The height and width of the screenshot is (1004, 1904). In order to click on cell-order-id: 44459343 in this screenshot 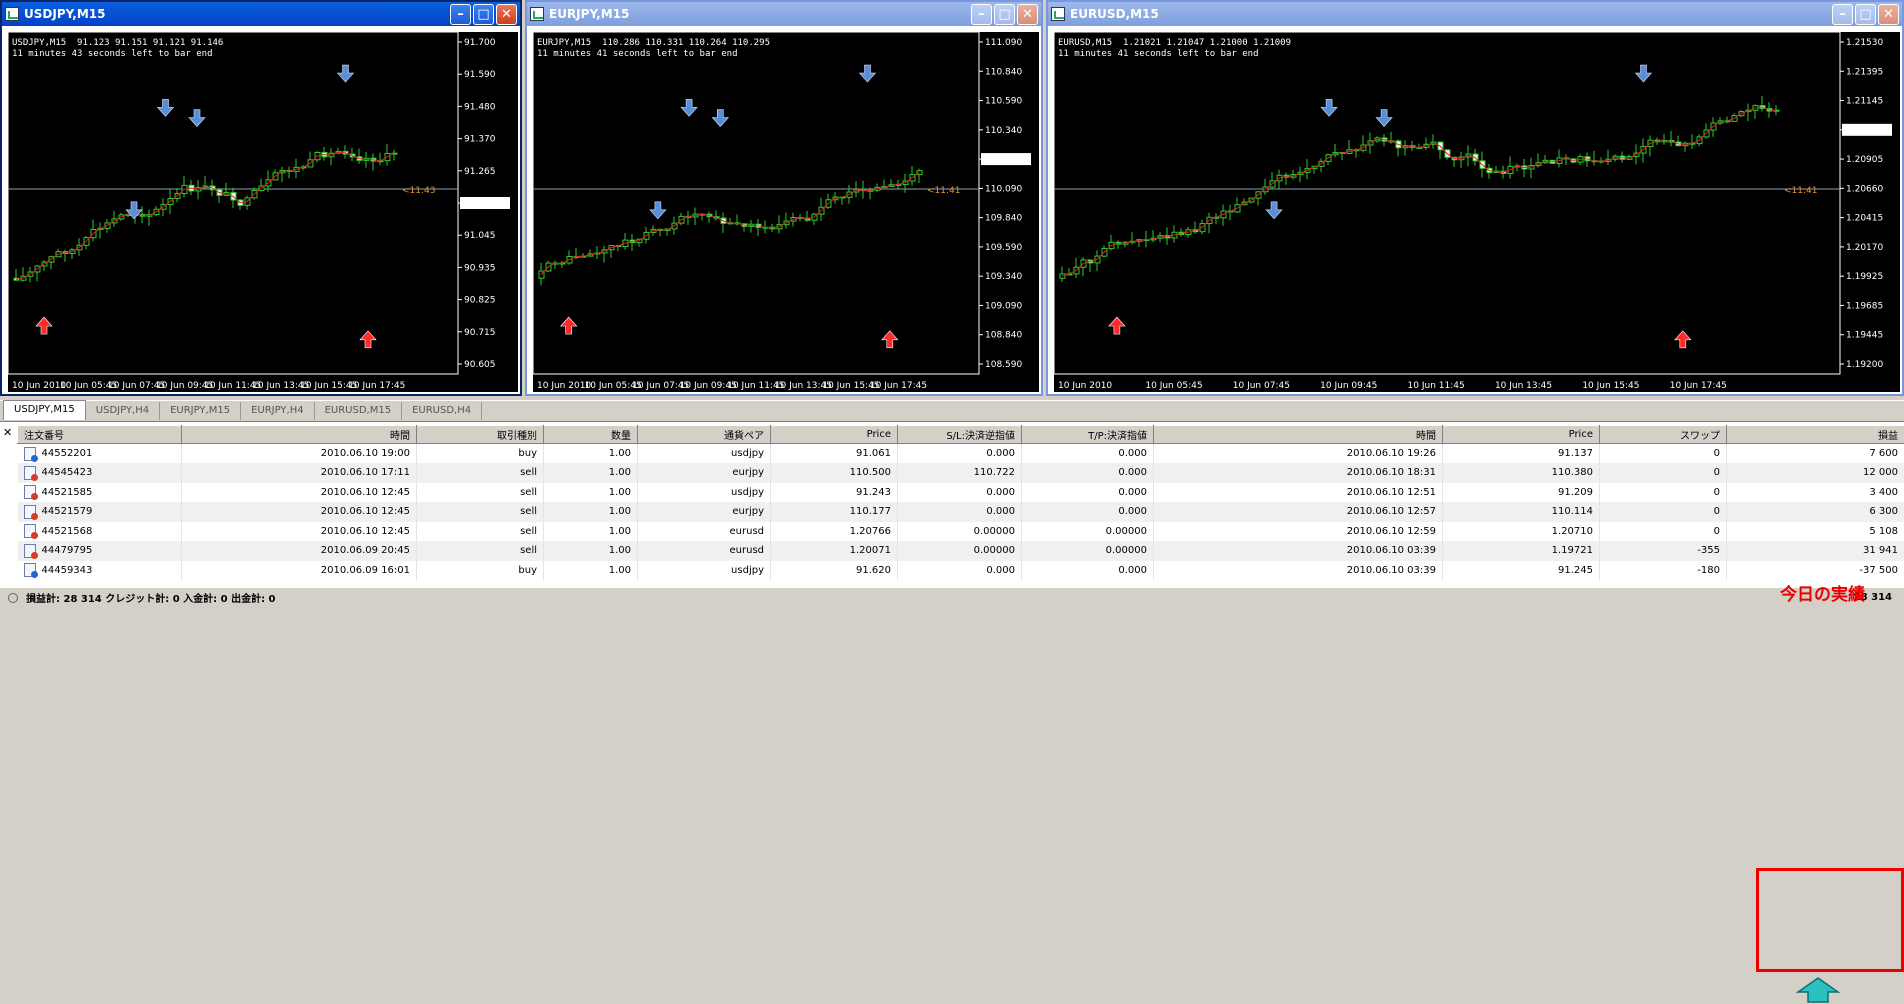, I will do `click(100, 571)`.